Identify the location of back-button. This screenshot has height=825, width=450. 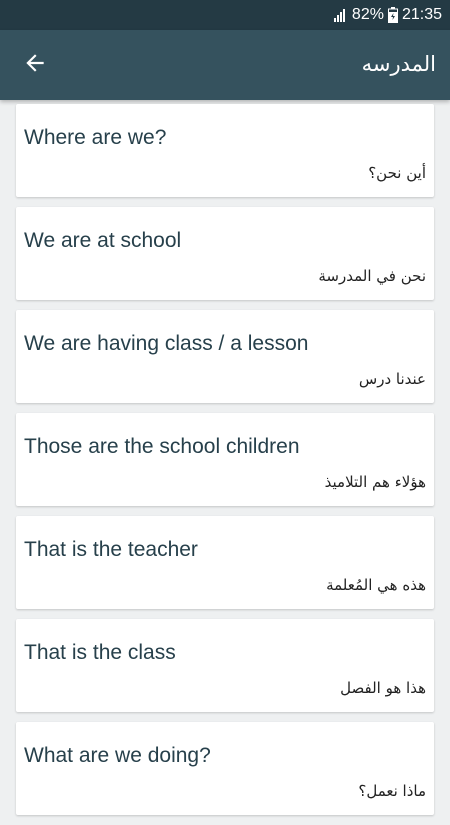
(35, 65).